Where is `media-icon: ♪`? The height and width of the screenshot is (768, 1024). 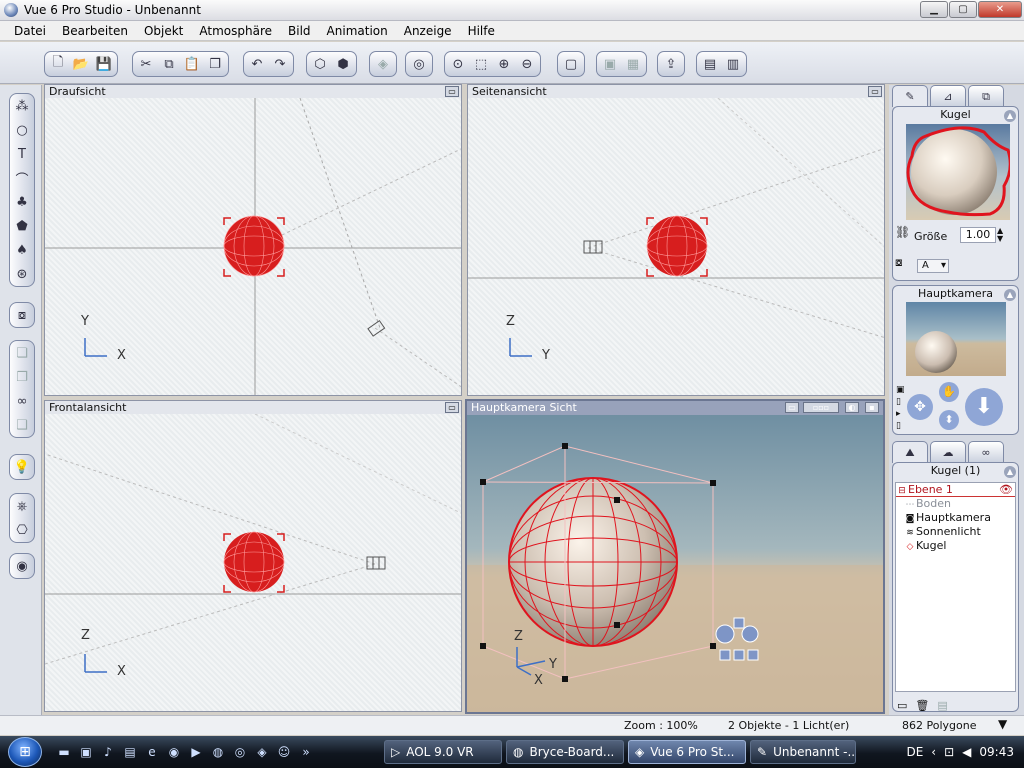
media-icon: ♪ is located at coordinates (108, 752).